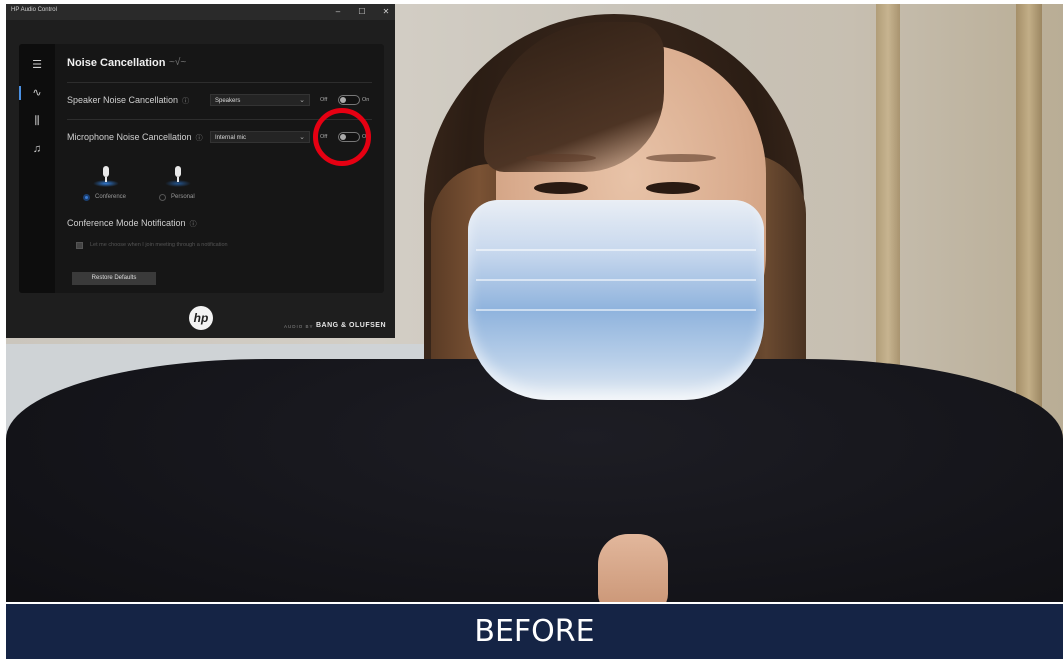  Describe the element at coordinates (86, 197) in the screenshot. I see `conference-radio` at that location.